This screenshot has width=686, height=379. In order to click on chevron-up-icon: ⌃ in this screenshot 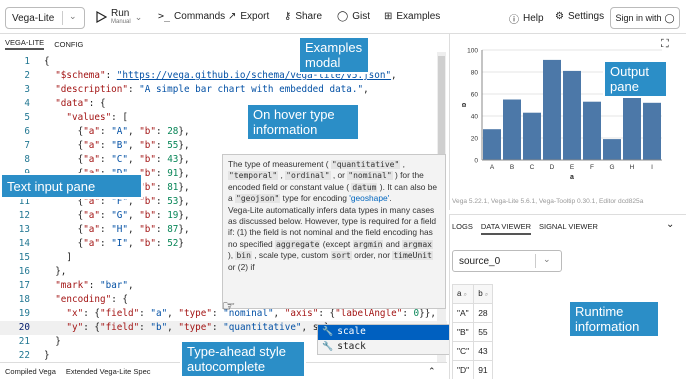, I will do `click(432, 371)`.